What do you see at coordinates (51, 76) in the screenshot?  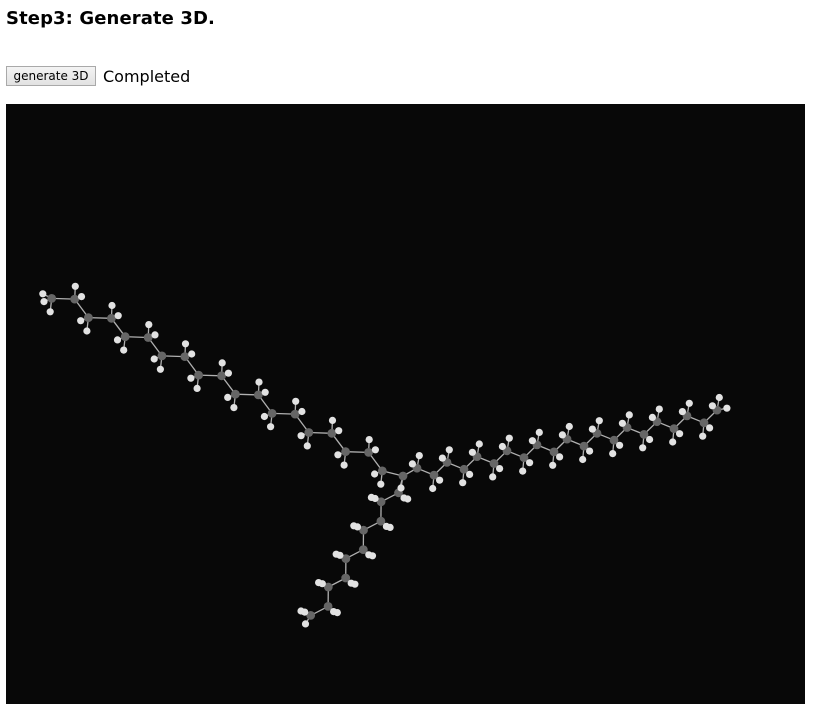 I see `generate-3d-button: generate 3D` at bounding box center [51, 76].